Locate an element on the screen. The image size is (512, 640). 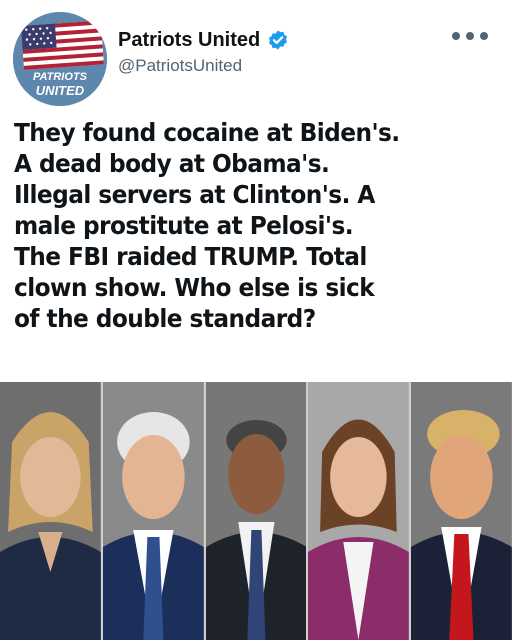
verified-badge-icon is located at coordinates (278, 40).